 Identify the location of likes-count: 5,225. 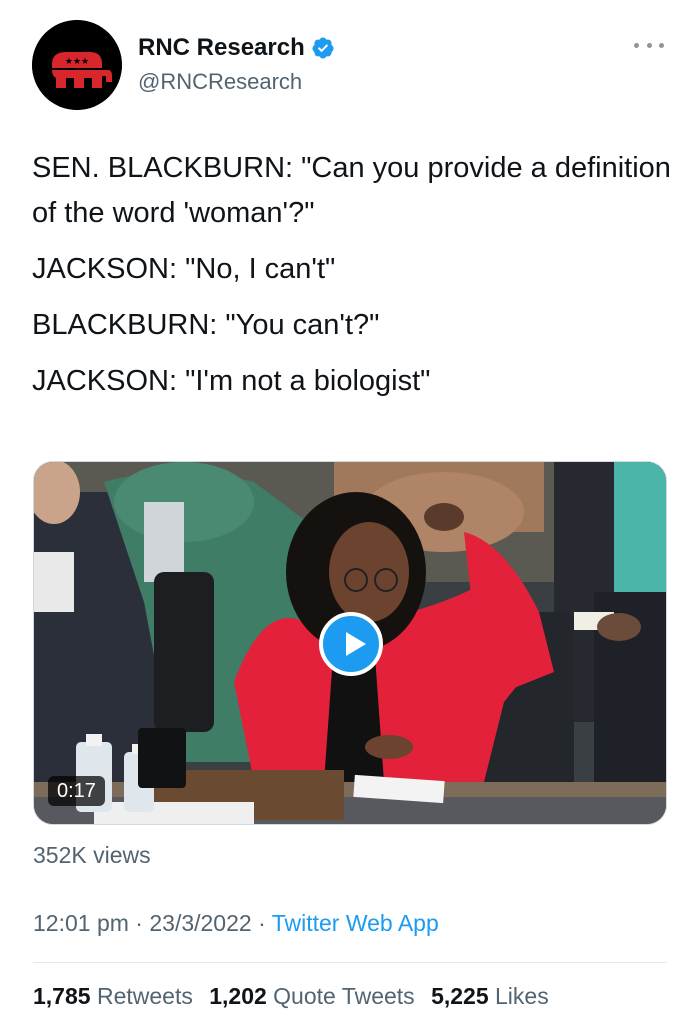
(460, 996).